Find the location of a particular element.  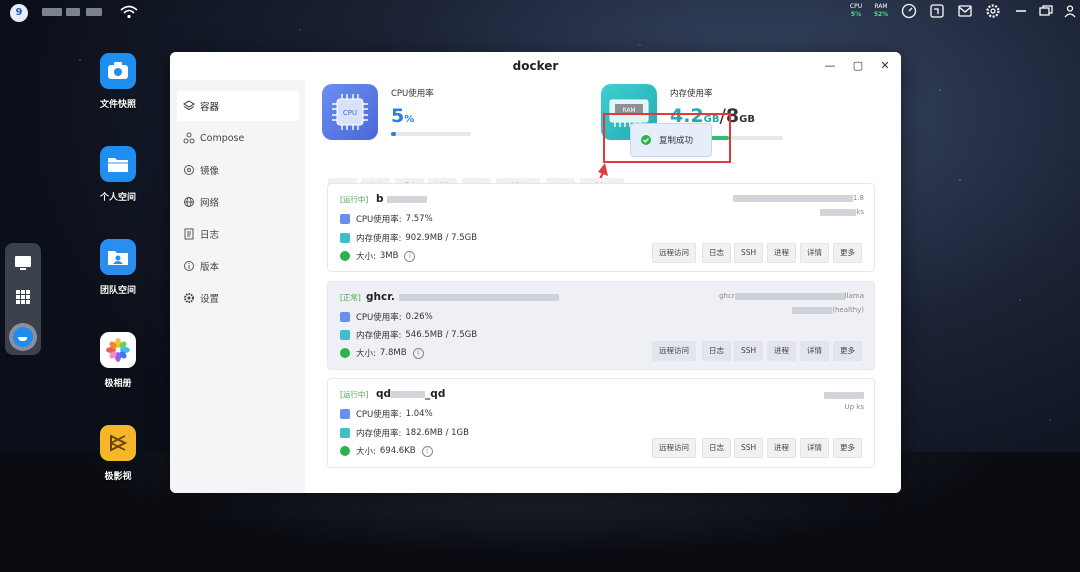

cpu-usage-row: CPU使用率: 1.04% is located at coordinates (386, 414).